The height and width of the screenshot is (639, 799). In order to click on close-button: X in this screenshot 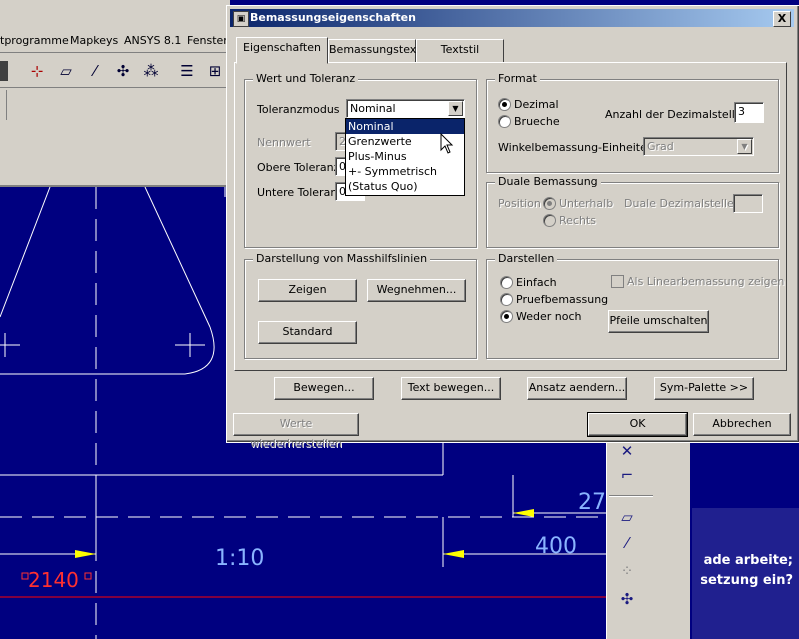, I will do `click(782, 19)`.